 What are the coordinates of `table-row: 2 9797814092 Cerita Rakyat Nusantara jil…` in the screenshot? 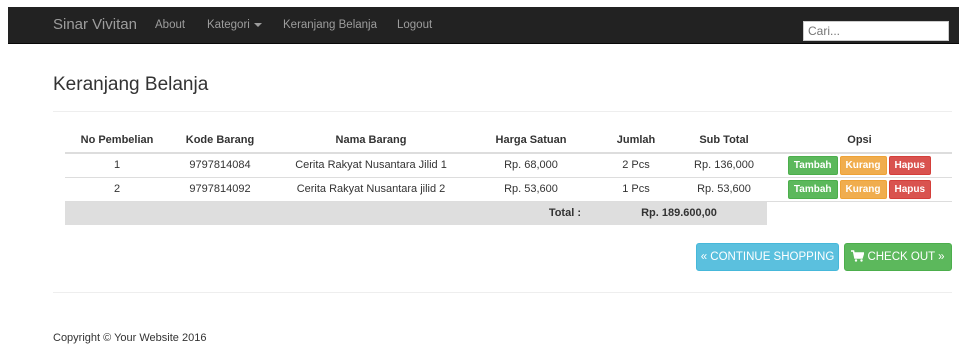 It's located at (508, 188).